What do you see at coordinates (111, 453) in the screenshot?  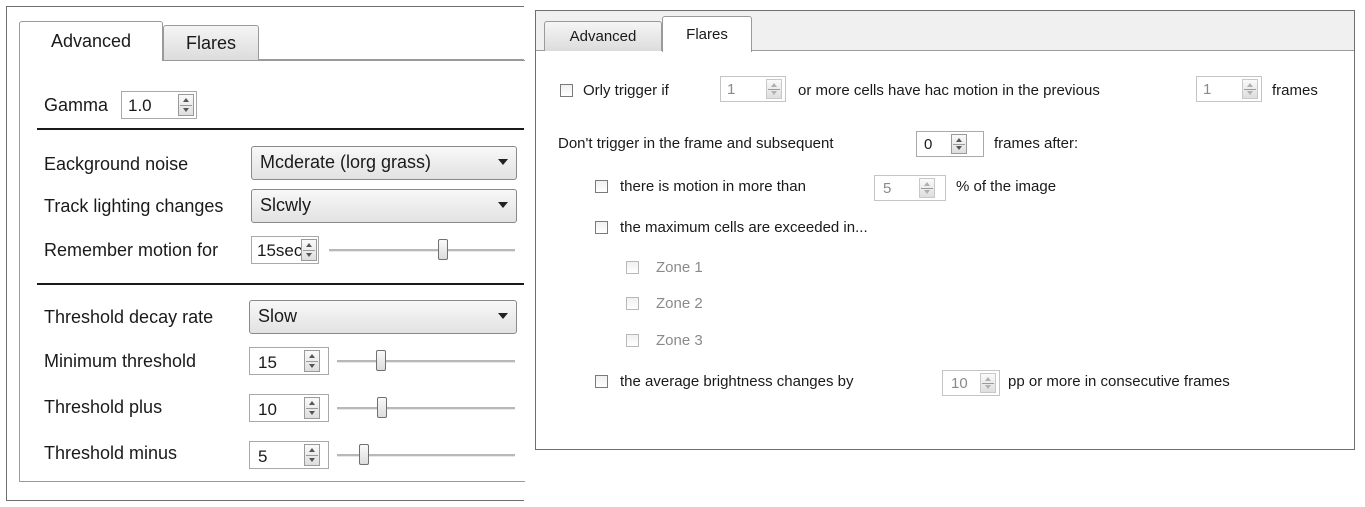 I see `threshold-minus-label: Threshold minus` at bounding box center [111, 453].